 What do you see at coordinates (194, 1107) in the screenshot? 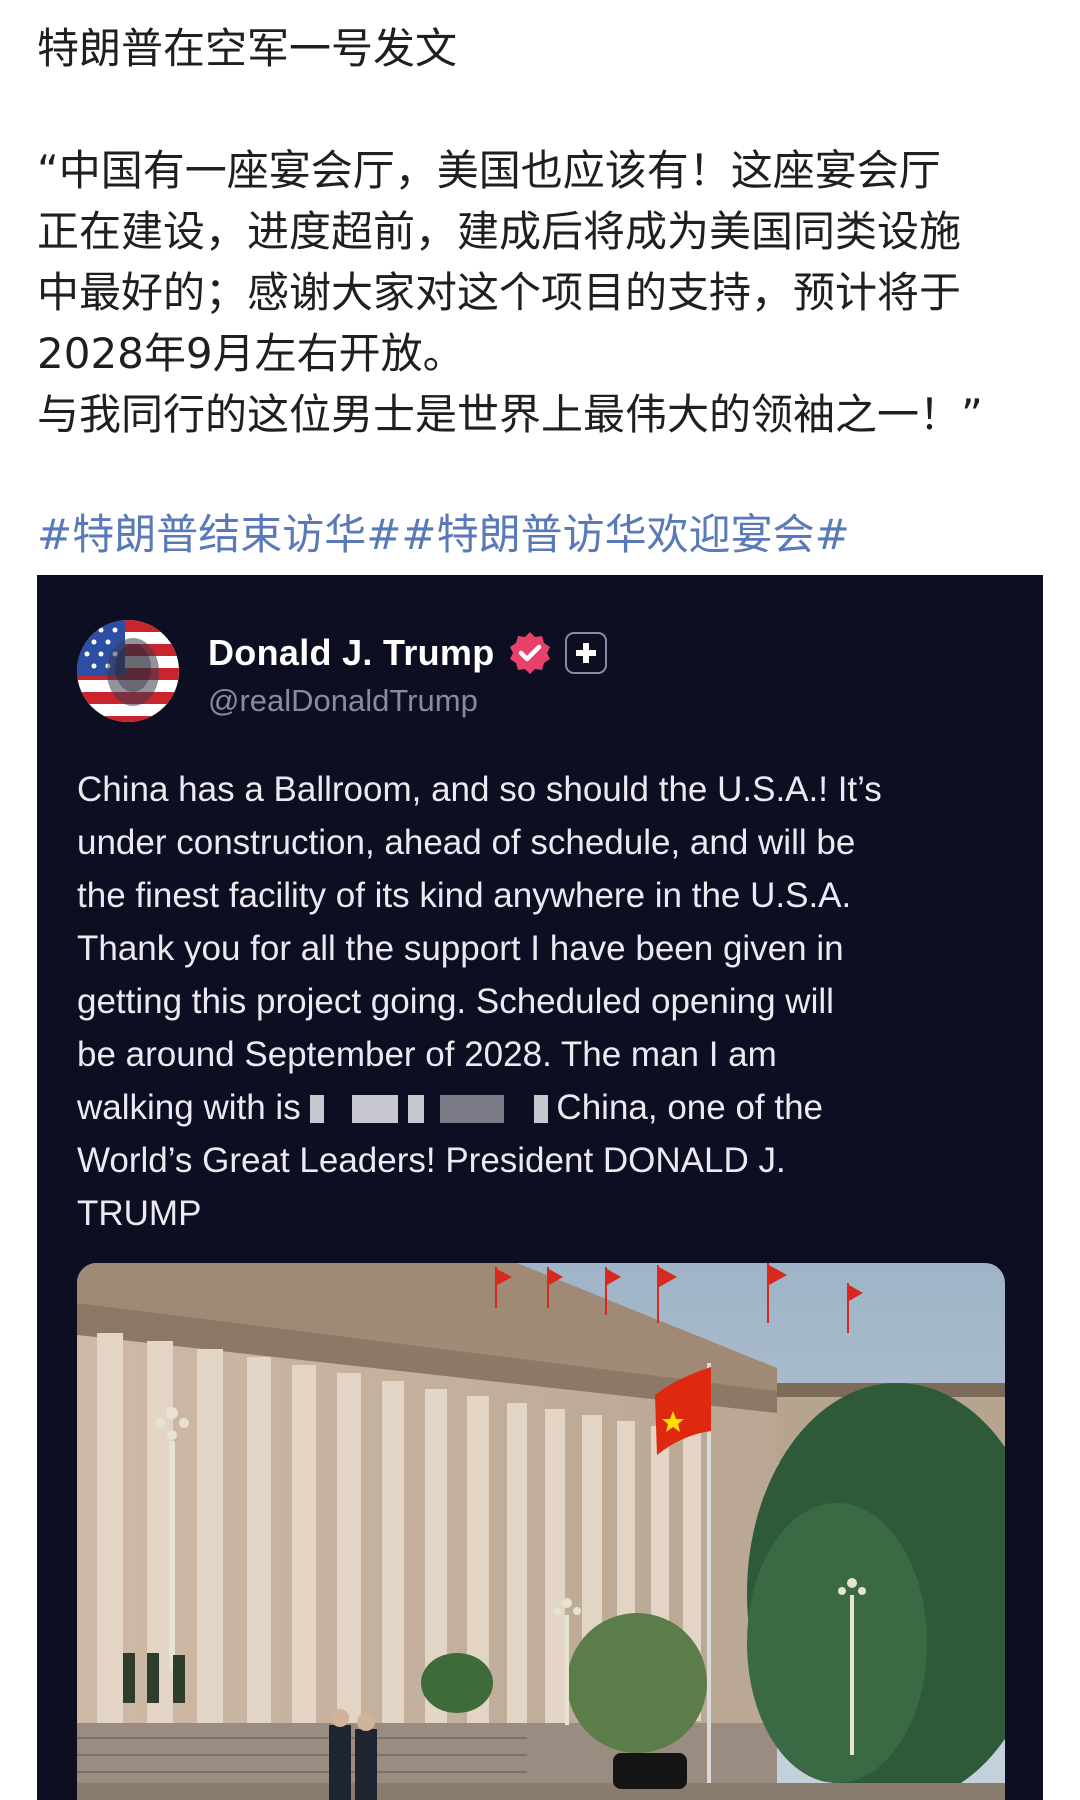
I see `body-line-start: walking with is` at bounding box center [194, 1107].